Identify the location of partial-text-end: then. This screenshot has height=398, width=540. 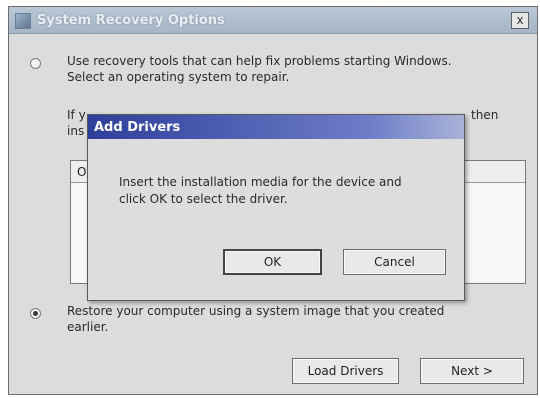
(485, 115).